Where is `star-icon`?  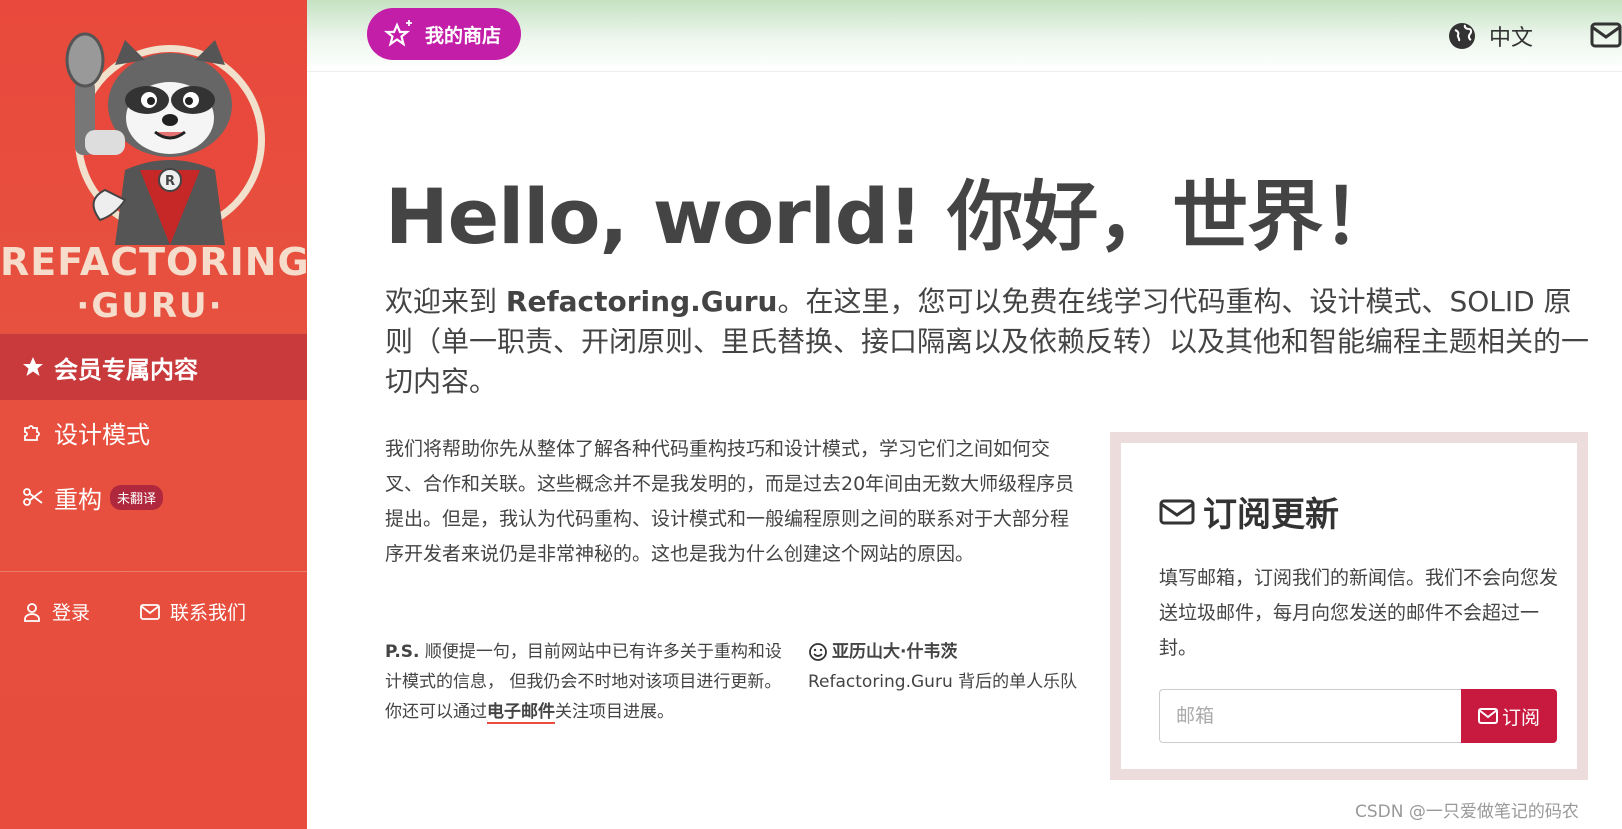 star-icon is located at coordinates (33, 367).